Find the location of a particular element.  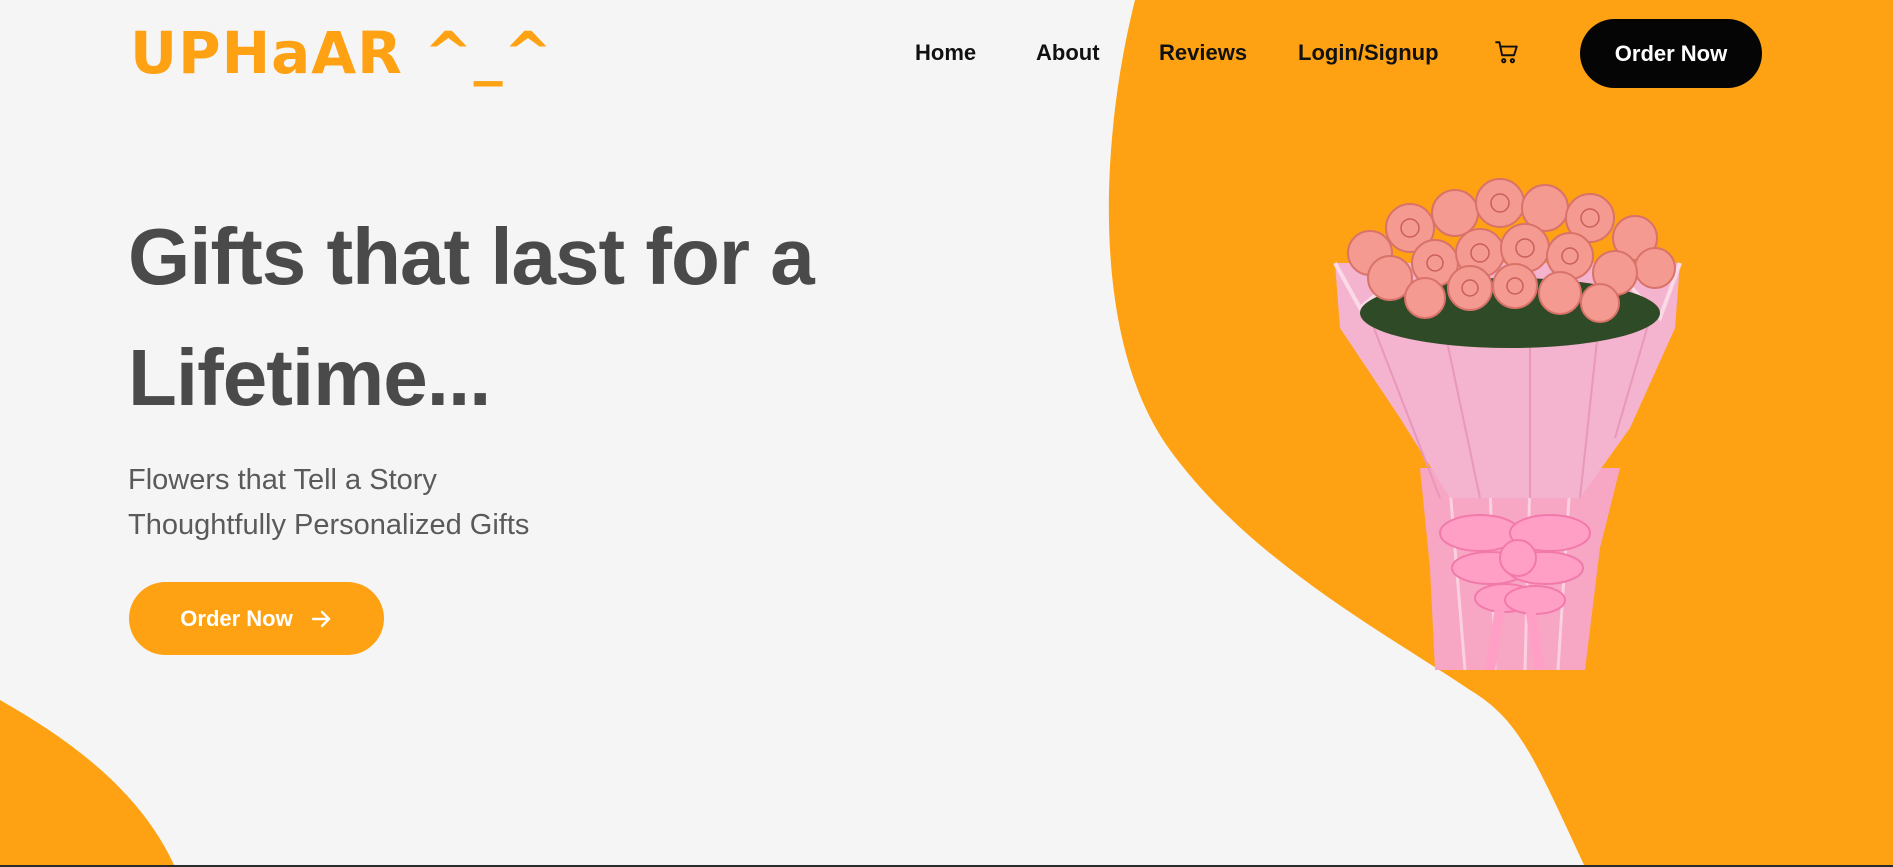

hero-order-now-label: Order Now is located at coordinates (236, 618).